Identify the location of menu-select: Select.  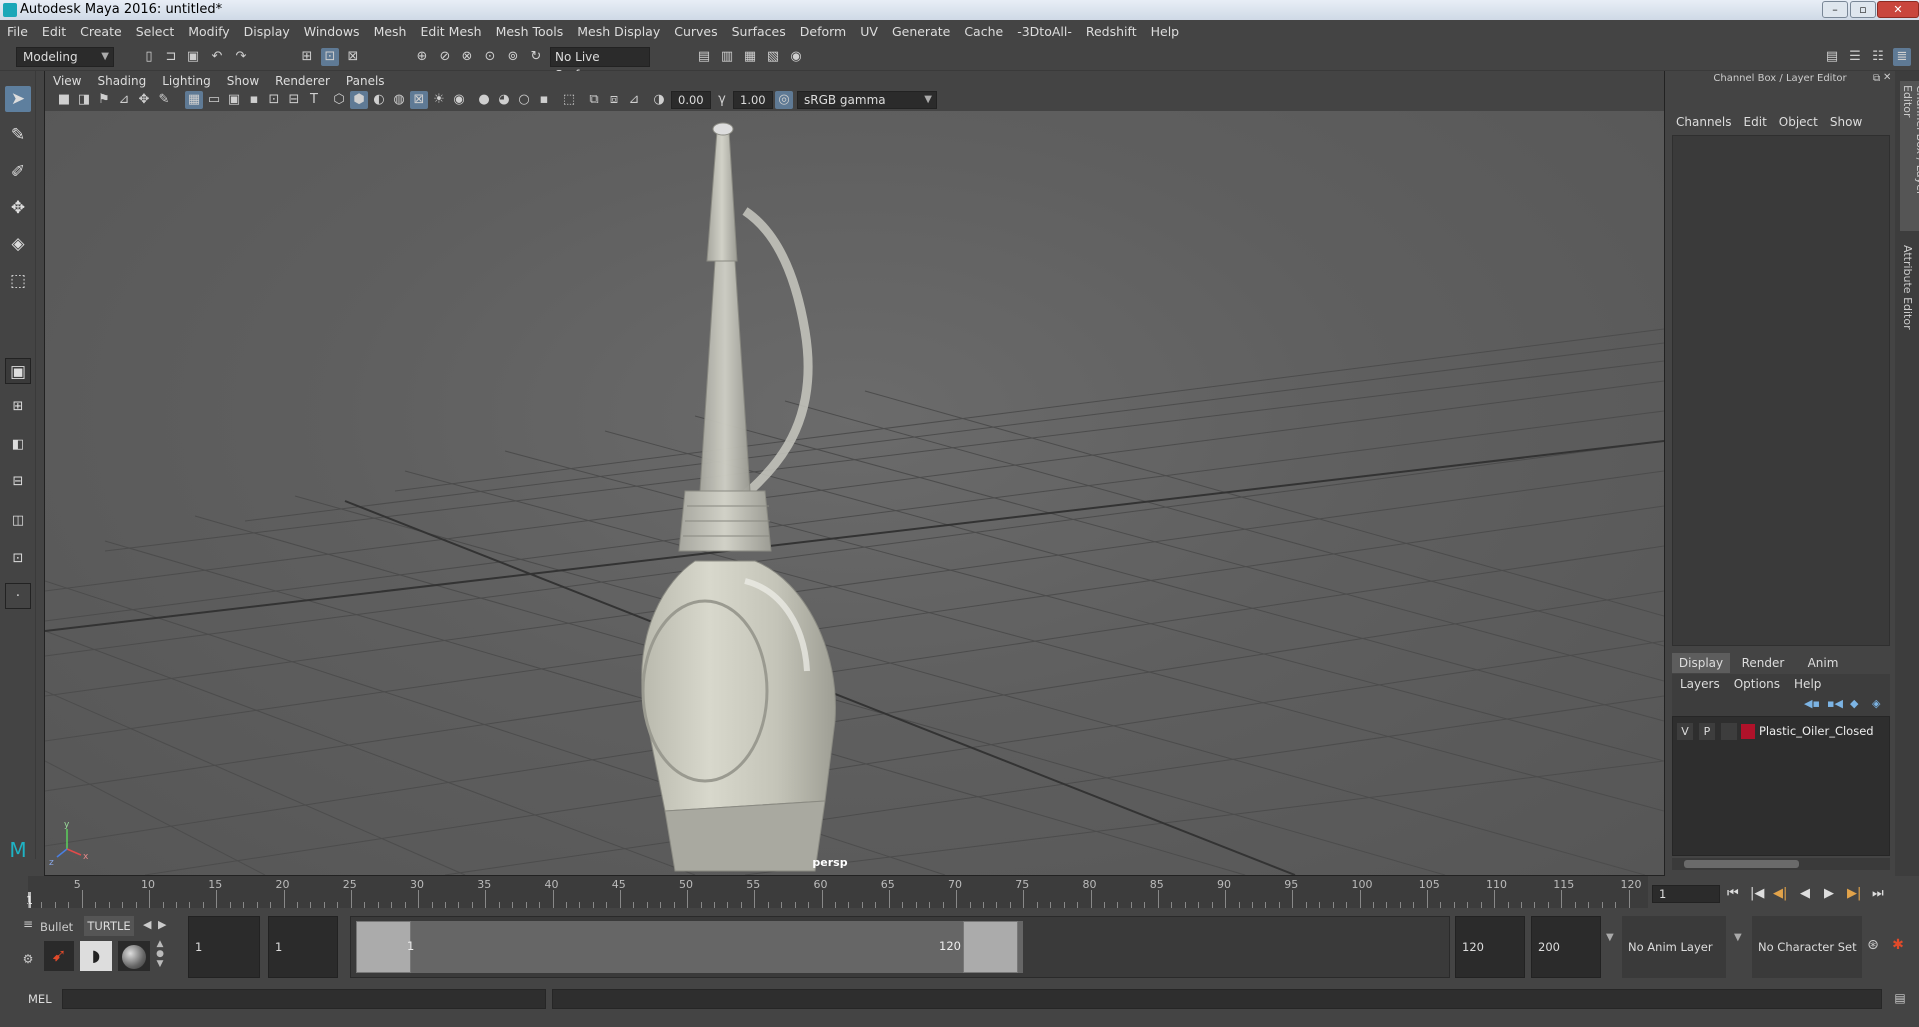
(155, 32).